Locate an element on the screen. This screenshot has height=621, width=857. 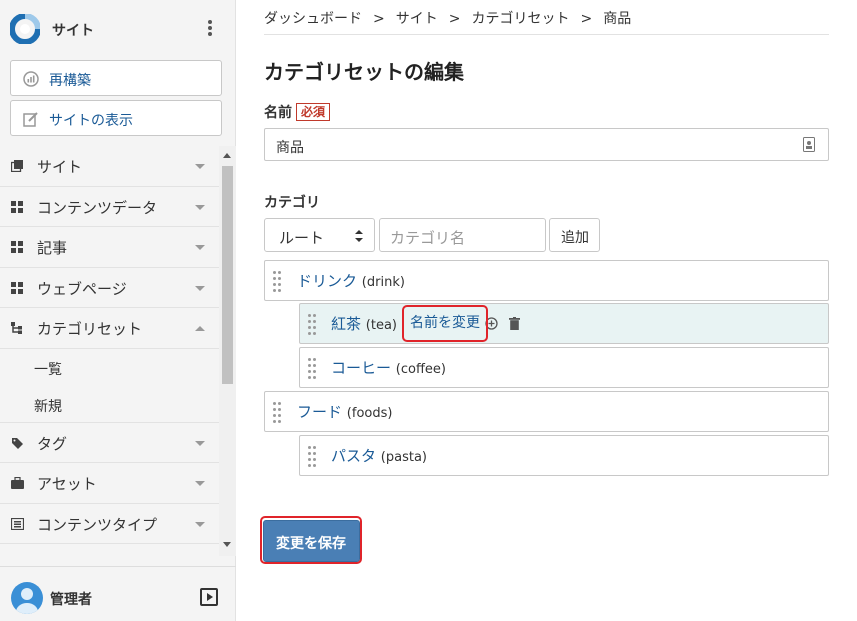
category-row-drink: ドリンク (drink) is located at coordinates (546, 280).